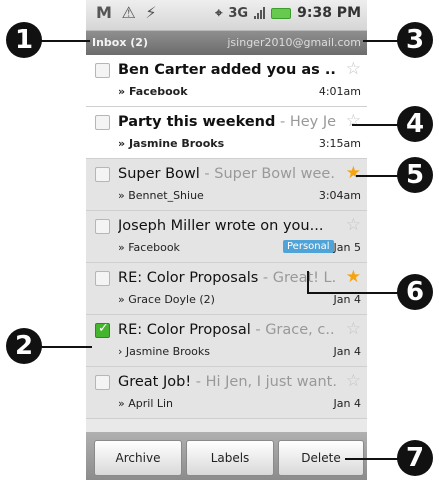 This screenshot has width=439, height=480. Describe the element at coordinates (339, 91) in the screenshot. I see `email-date: 4:01am` at that location.